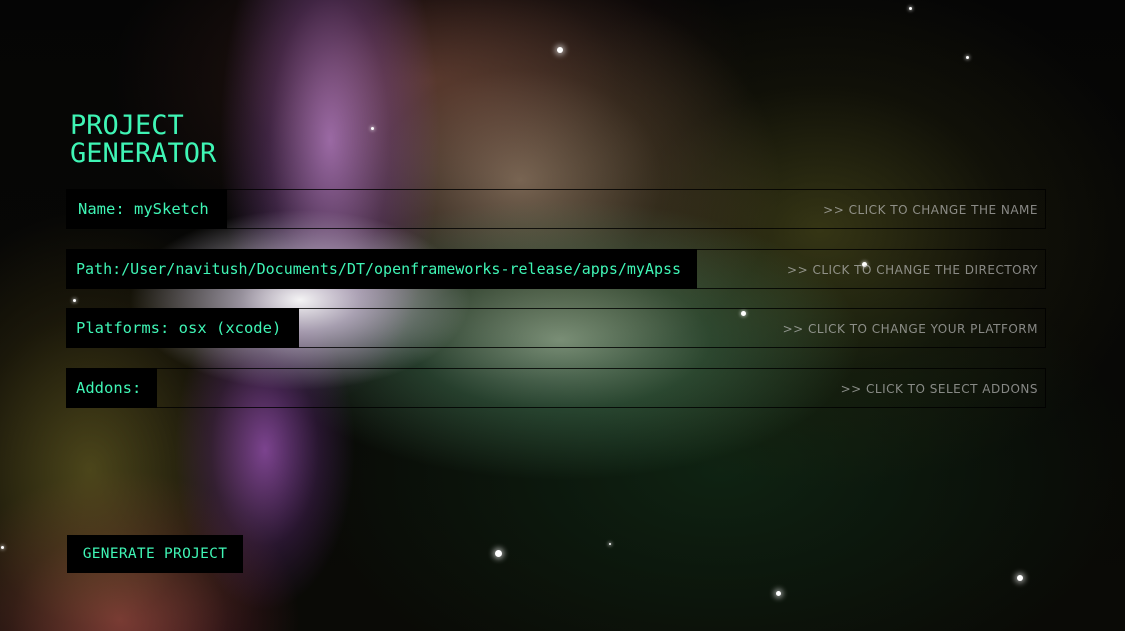  Describe the element at coordinates (127, 125) in the screenshot. I see `app-title-line1: PROJECT` at that location.